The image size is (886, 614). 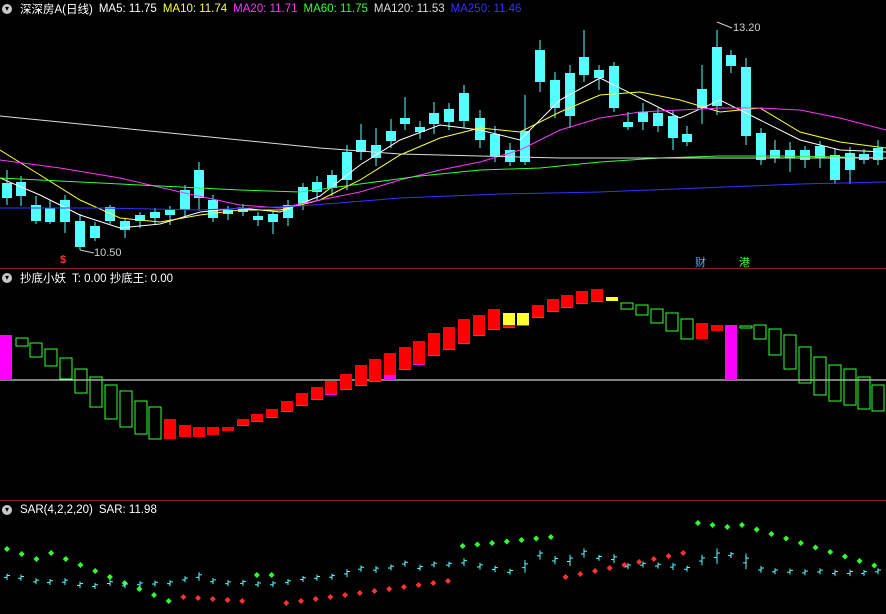 What do you see at coordinates (195, 9) in the screenshot?
I see `ma-legend-item: MA10: 11.74` at bounding box center [195, 9].